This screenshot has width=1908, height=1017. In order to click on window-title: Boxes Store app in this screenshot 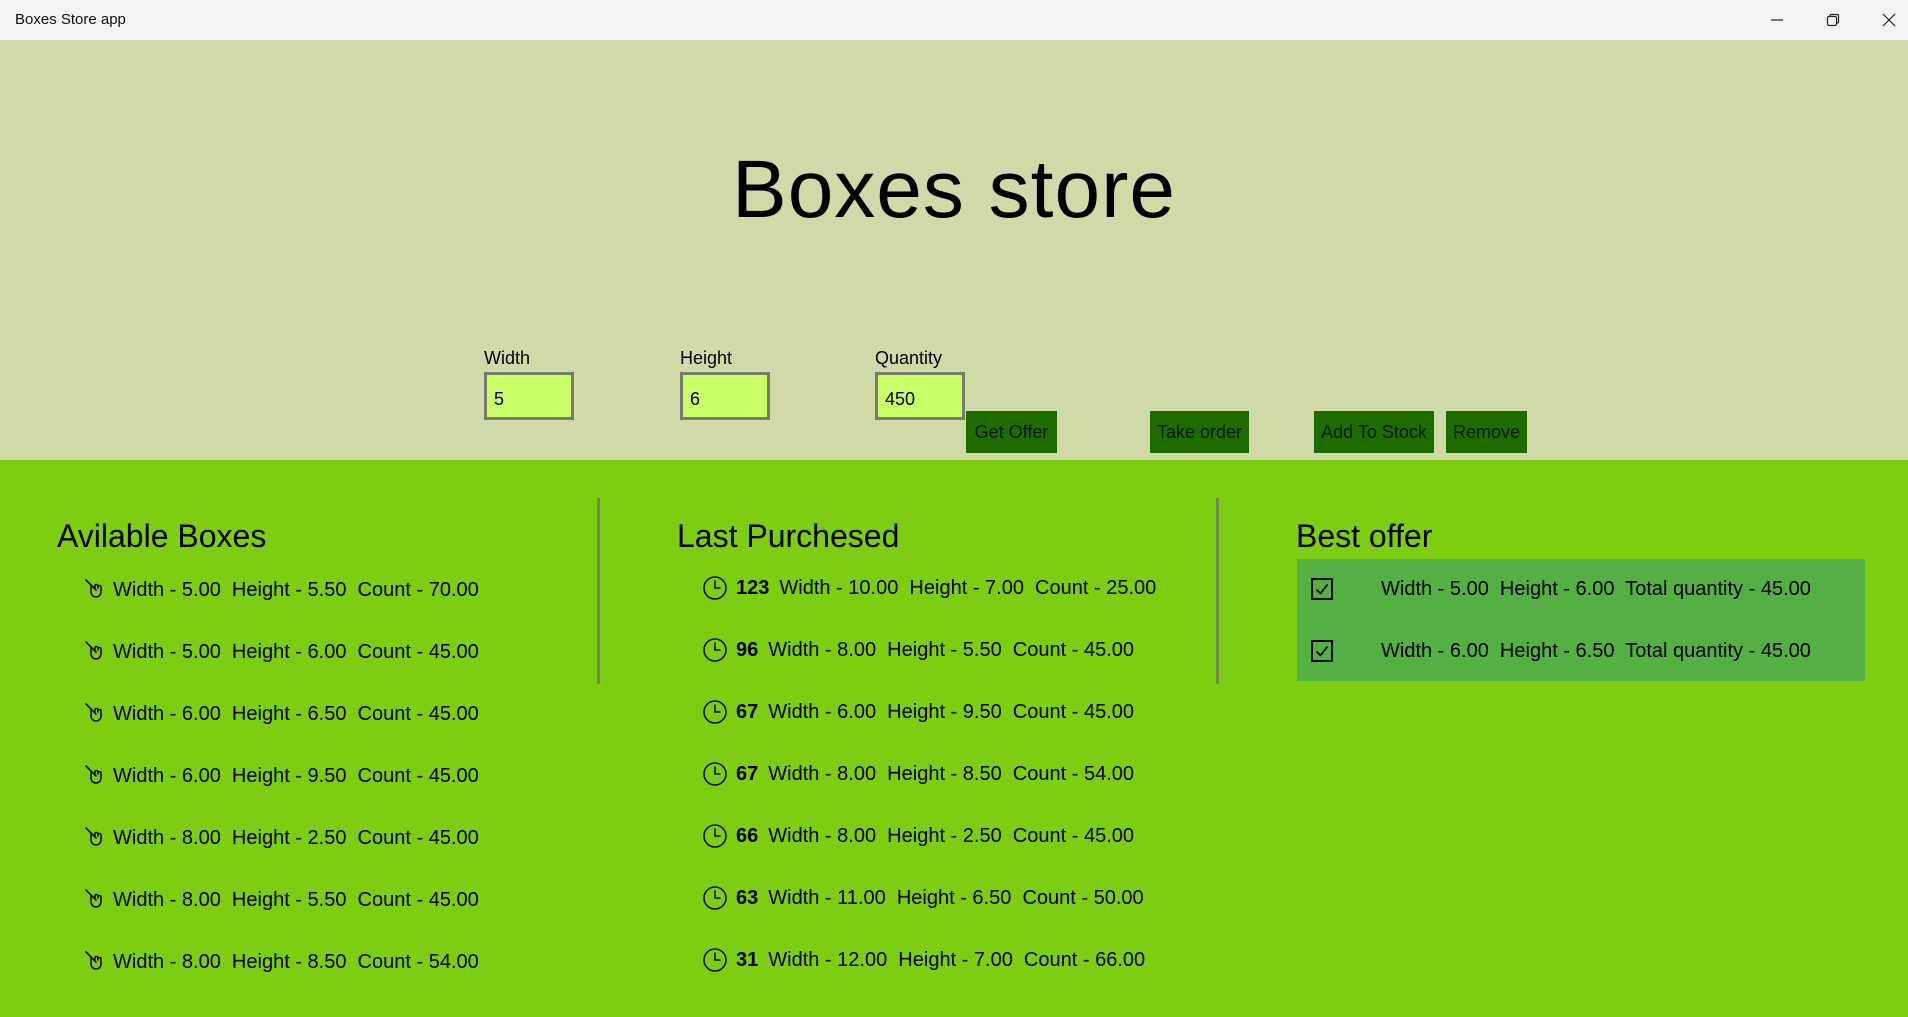, I will do `click(70, 19)`.